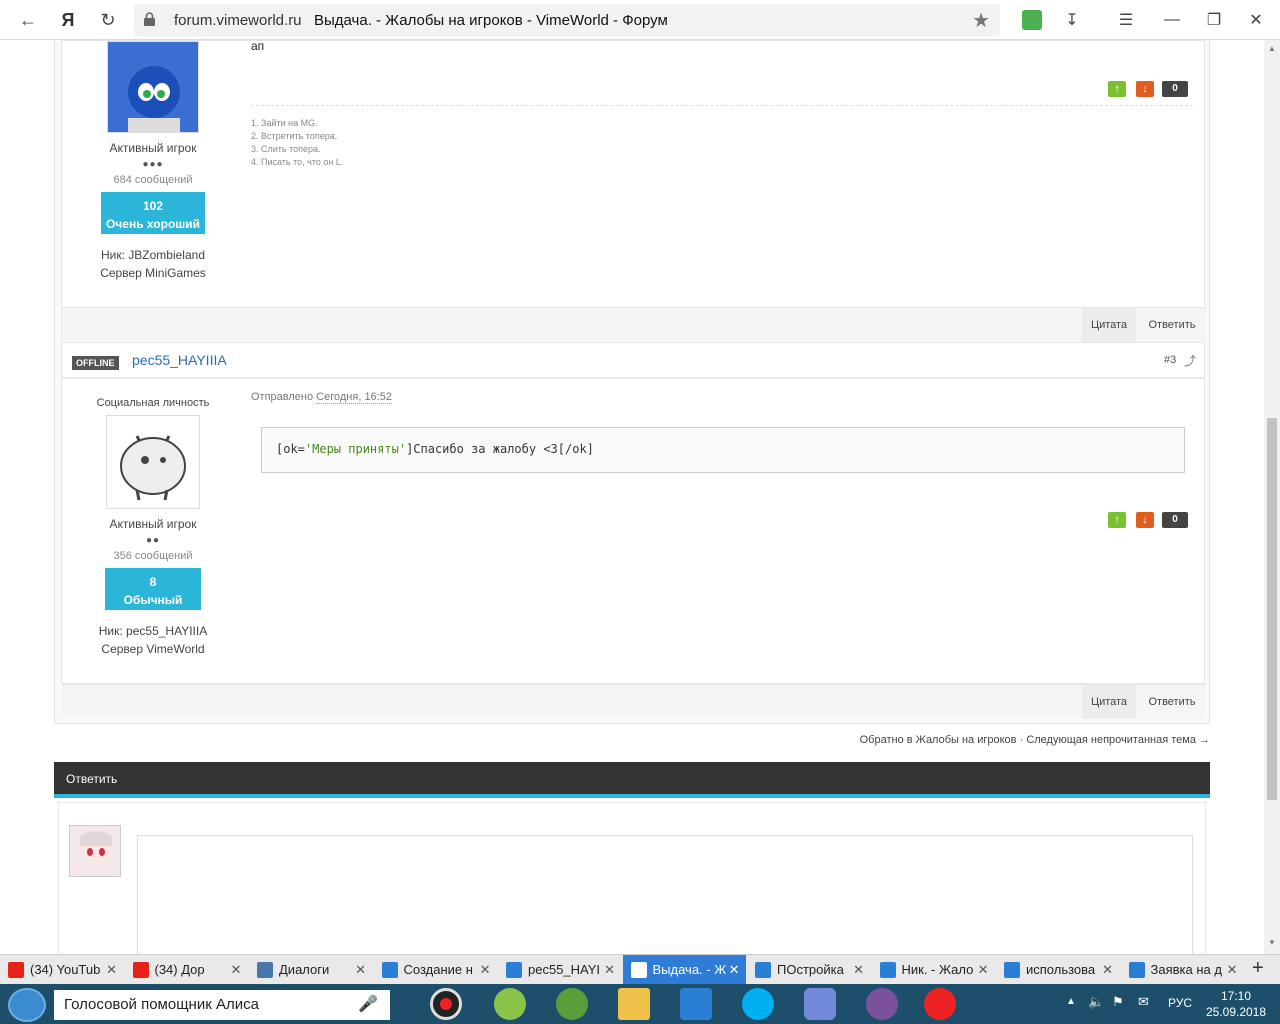 The image size is (1280, 1024). I want to click on back-arrow-icon: ←, so click(28, 20).